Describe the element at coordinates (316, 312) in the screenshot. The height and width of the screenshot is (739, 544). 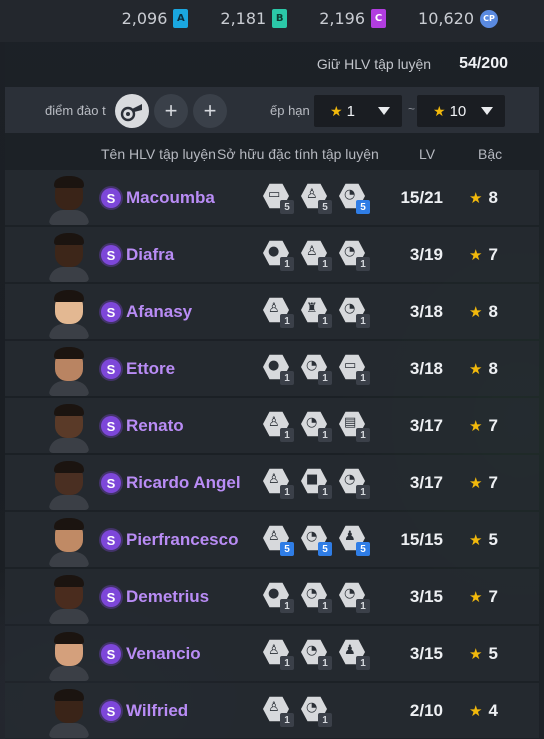
I see `trait-badge: ♜ 1` at that location.